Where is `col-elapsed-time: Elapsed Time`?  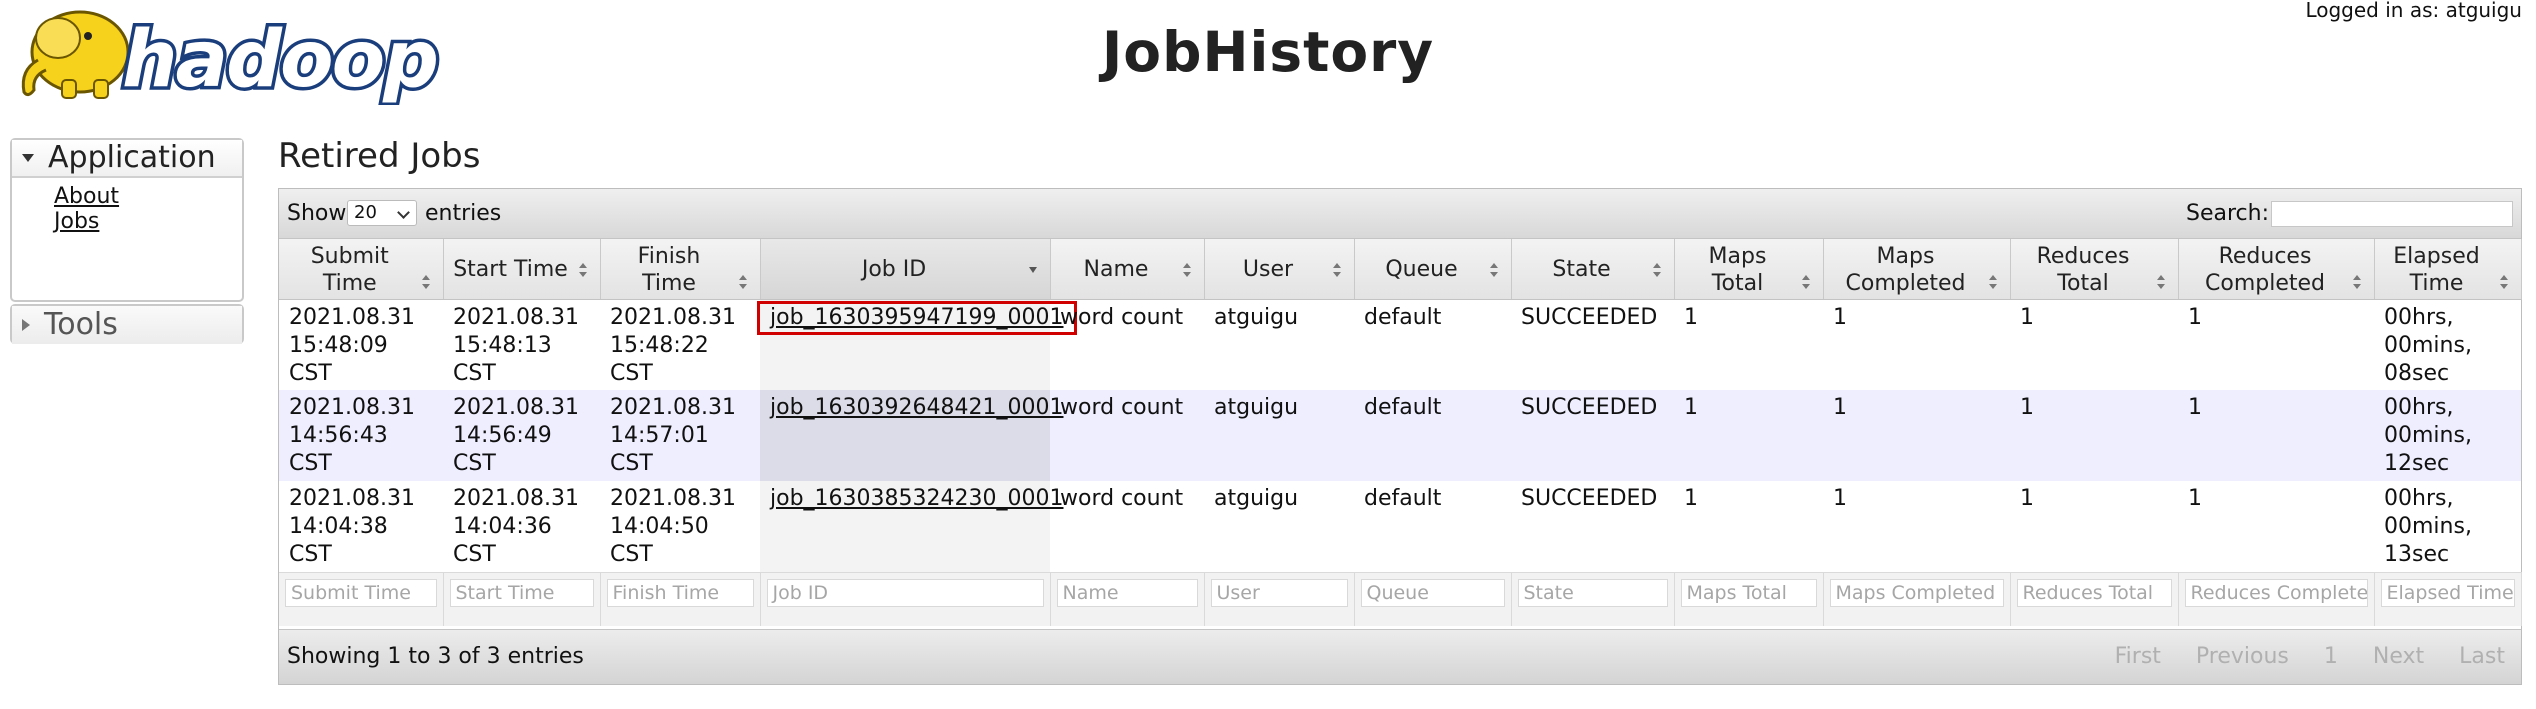
col-elapsed-time: Elapsed Time is located at coordinates (2448, 269).